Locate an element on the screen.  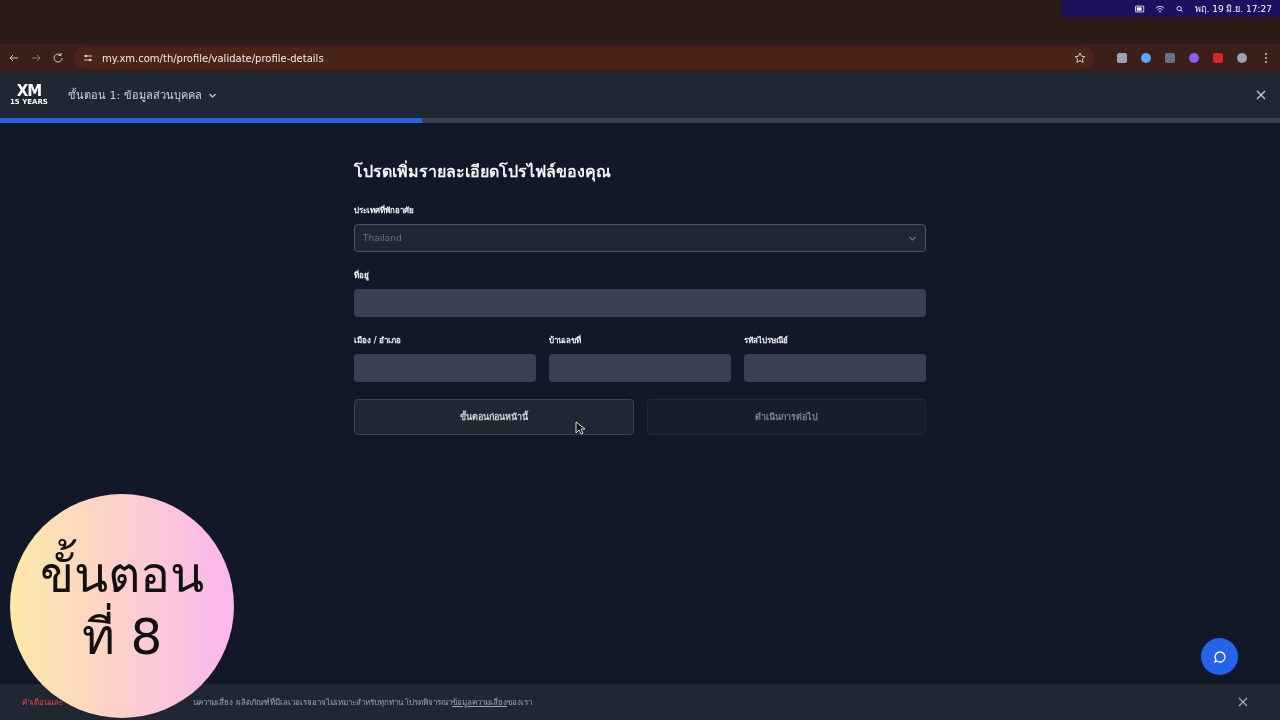
battery-icon is located at coordinates (1140, 8).